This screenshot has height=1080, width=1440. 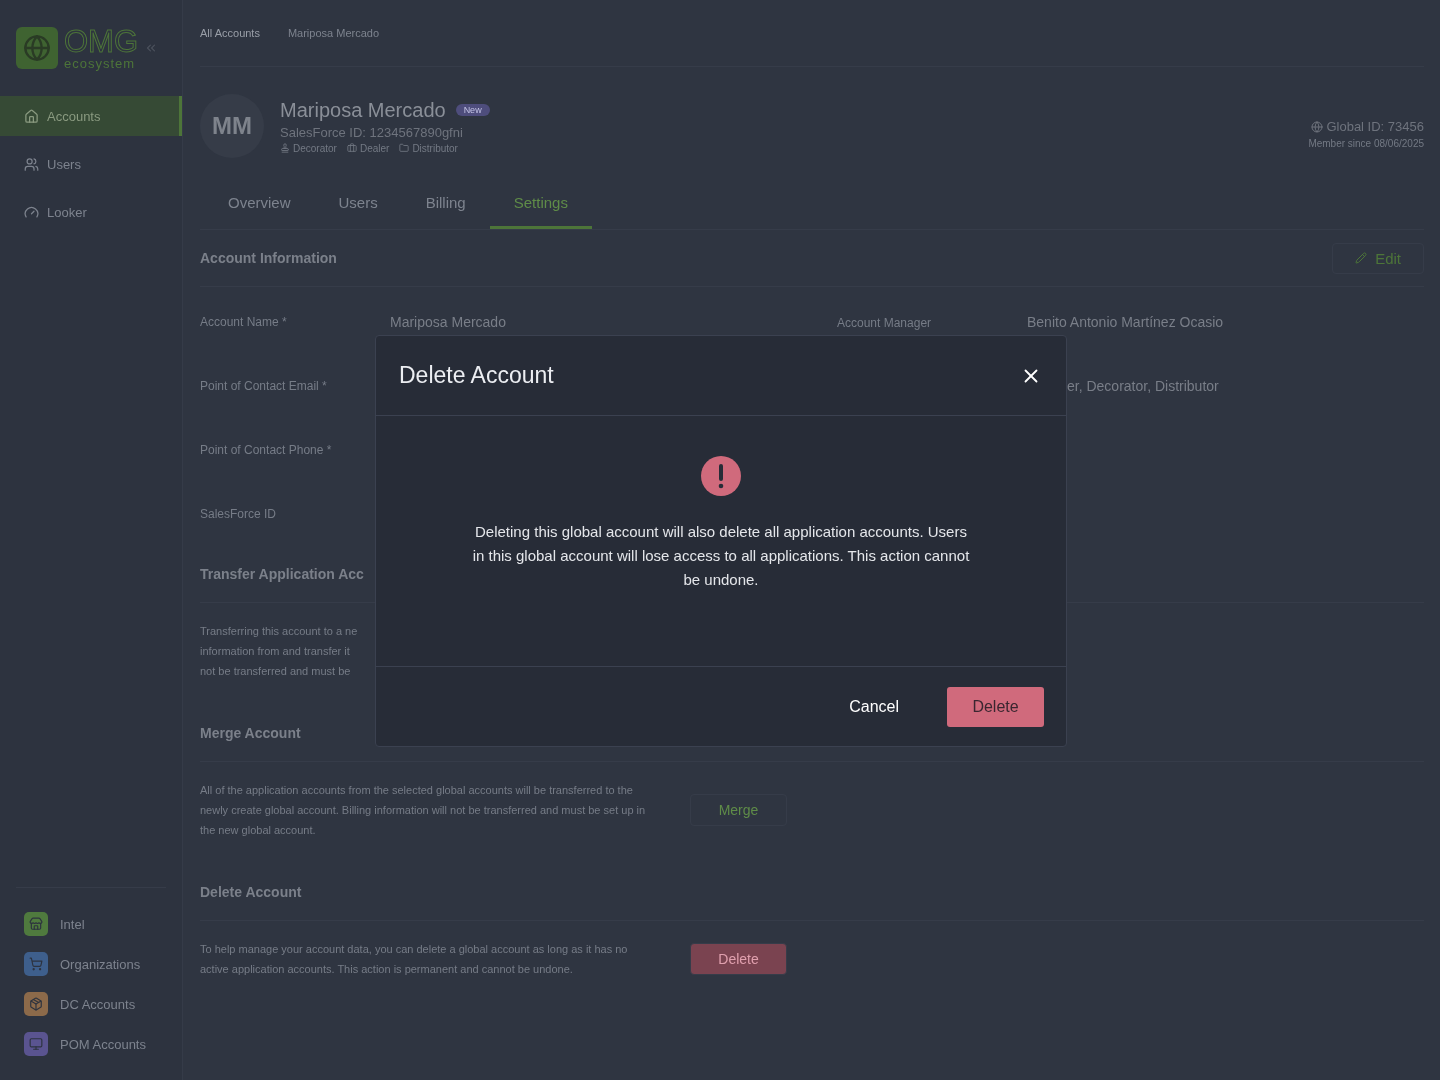 I want to click on app-label: DC Accounts, so click(x=98, y=1004).